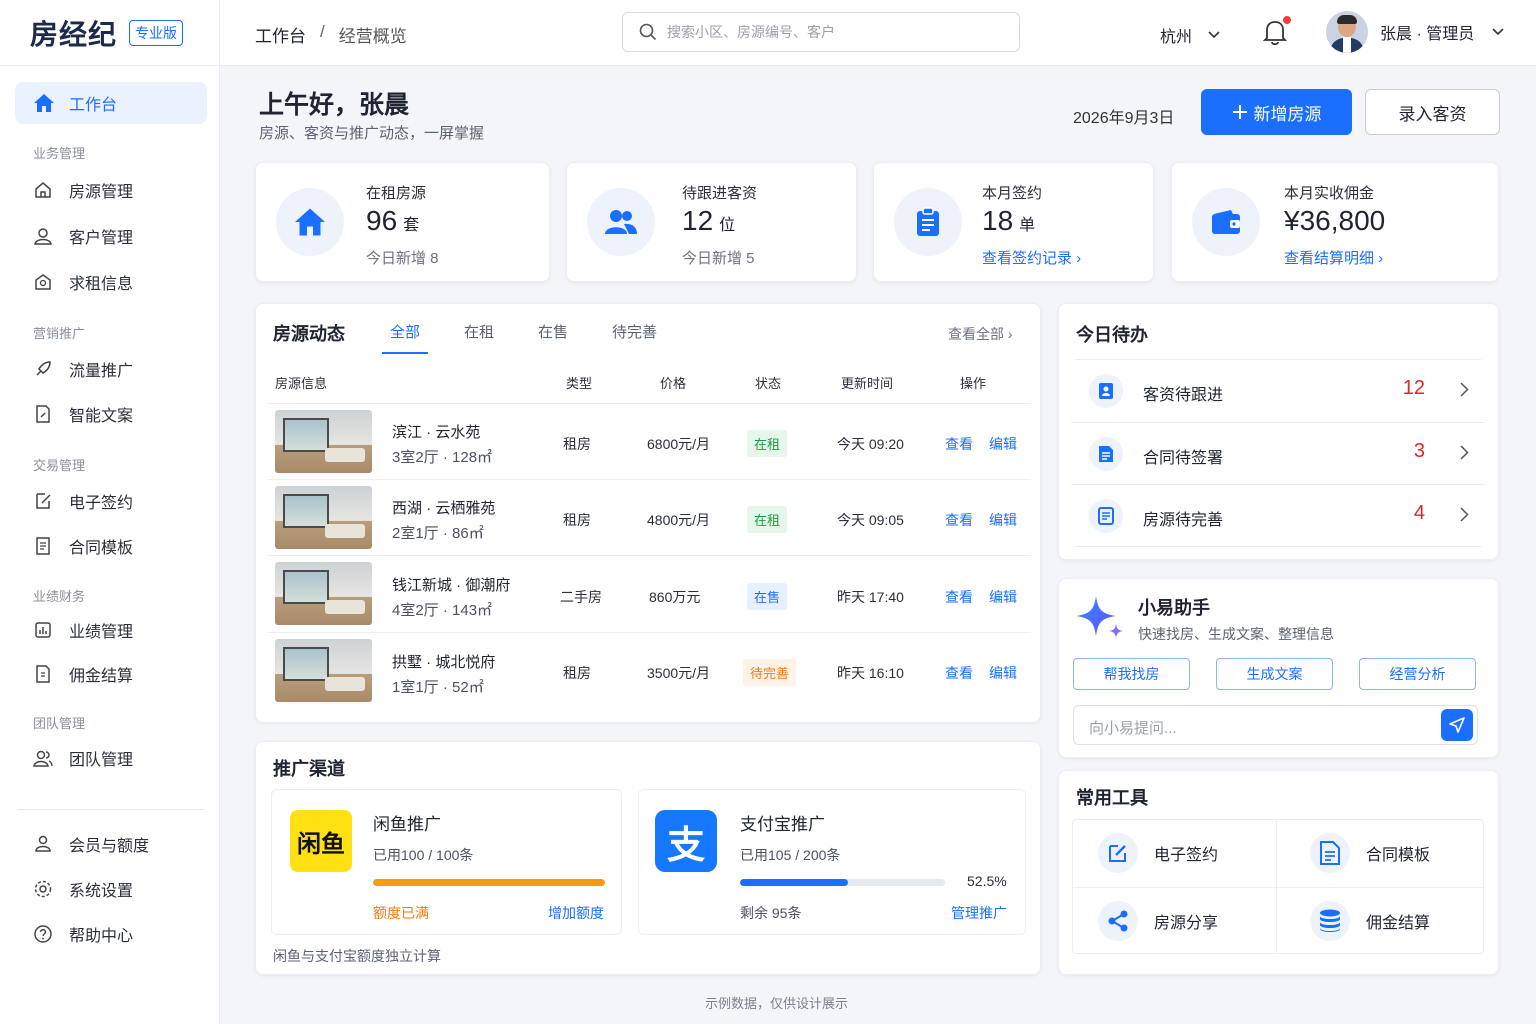 The image size is (1536, 1024). Describe the element at coordinates (83, 190) in the screenshot. I see `sidebar-item-property: 房源管理` at that location.